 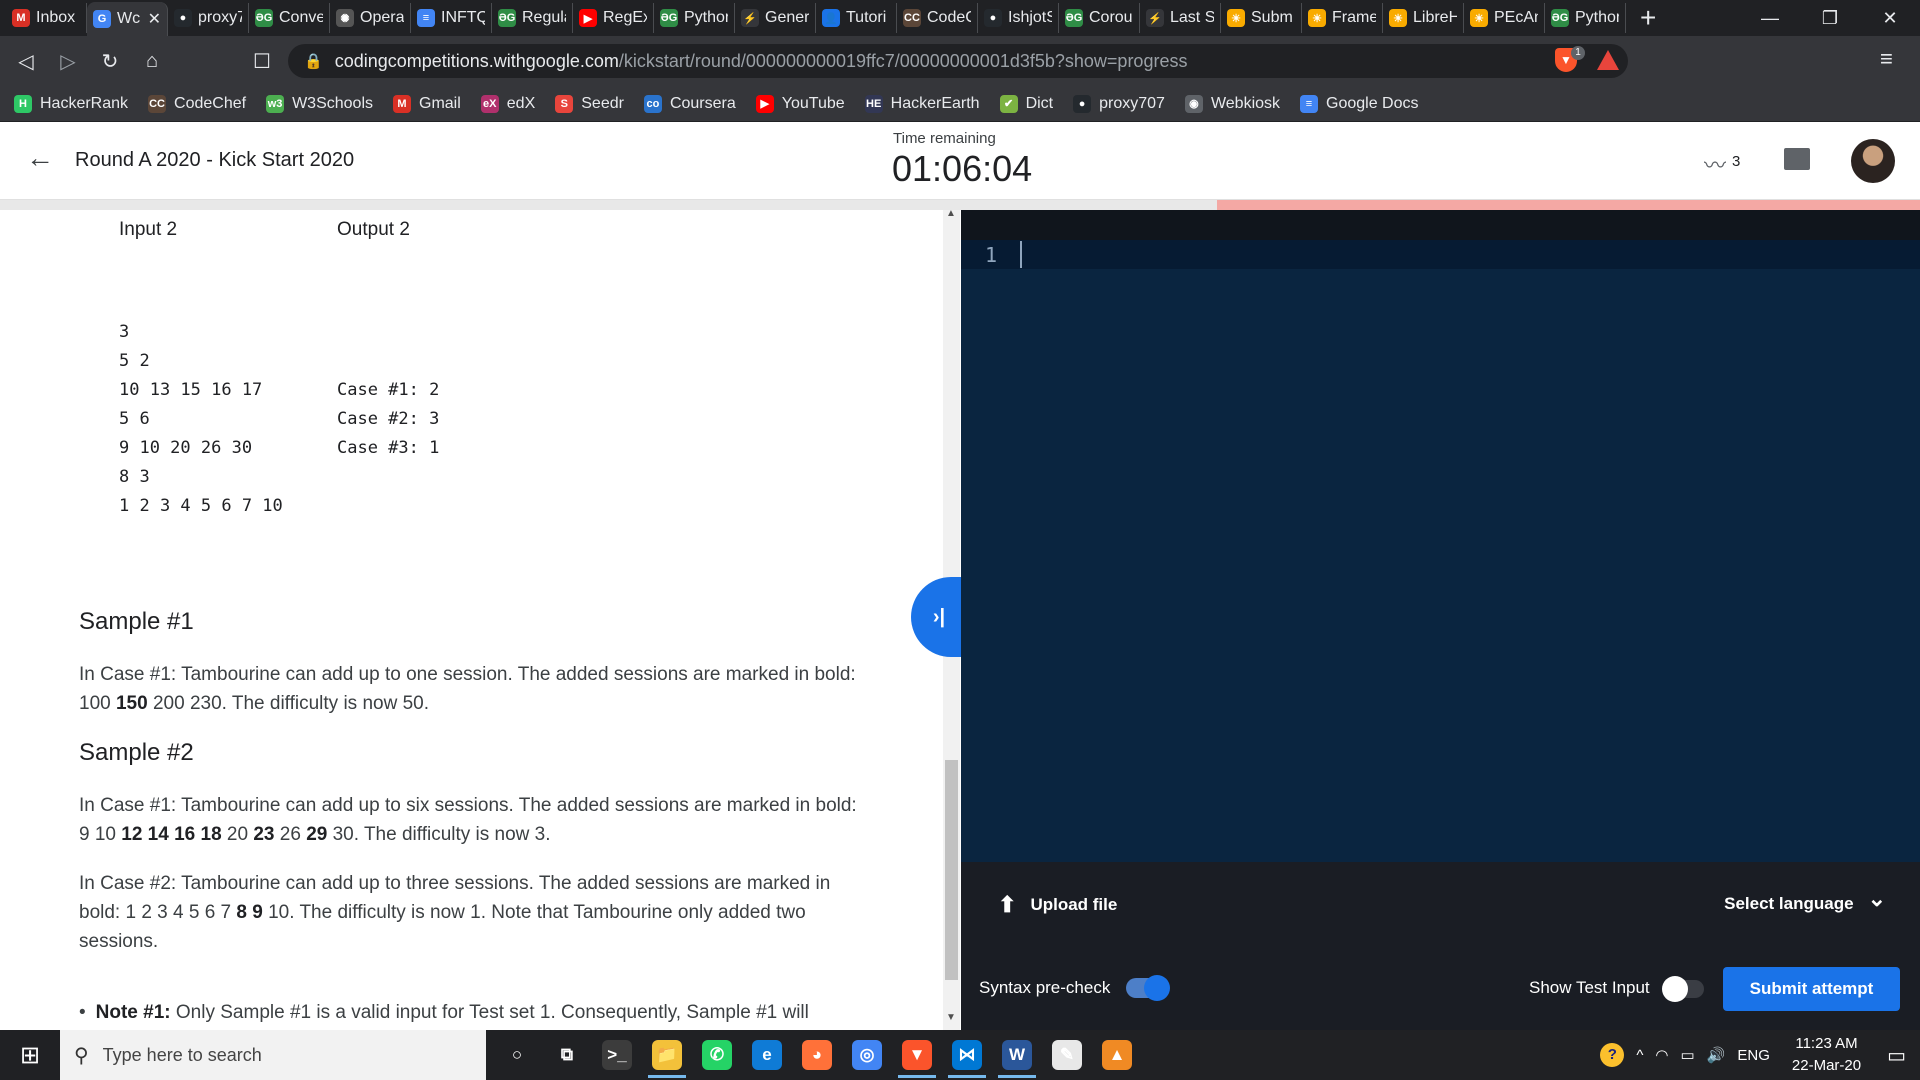 I want to click on whatsapp-icon: ✆, so click(x=717, y=1055).